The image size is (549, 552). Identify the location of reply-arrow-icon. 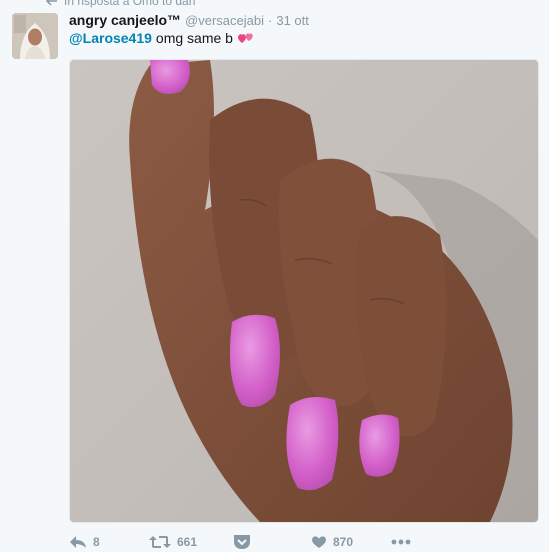
(51, 3).